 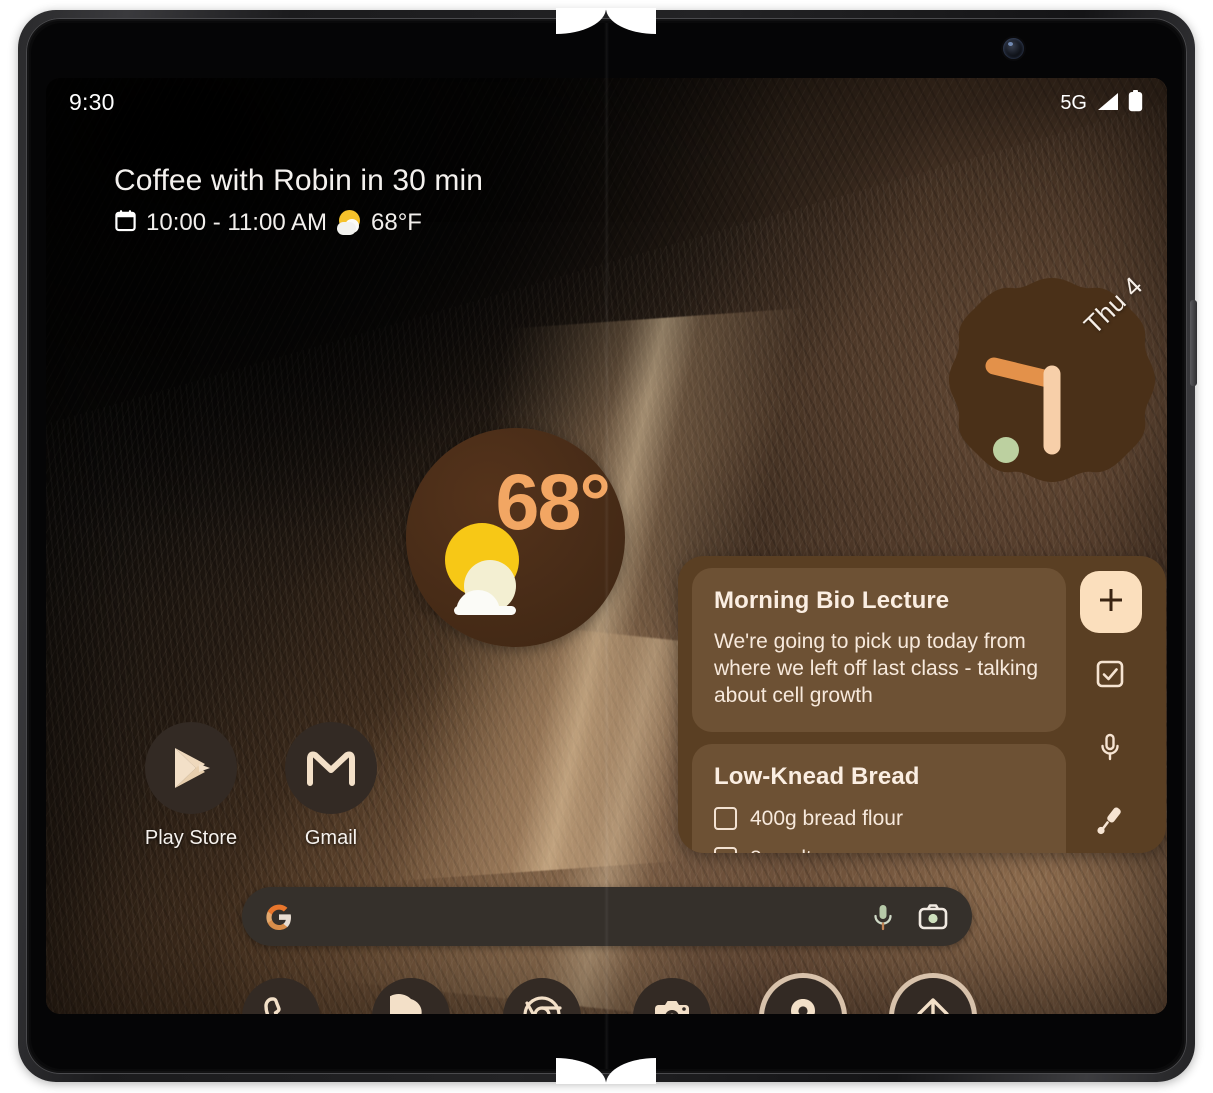 What do you see at coordinates (1052, 378) in the screenshot?
I see `clock-widget: Thu 4` at bounding box center [1052, 378].